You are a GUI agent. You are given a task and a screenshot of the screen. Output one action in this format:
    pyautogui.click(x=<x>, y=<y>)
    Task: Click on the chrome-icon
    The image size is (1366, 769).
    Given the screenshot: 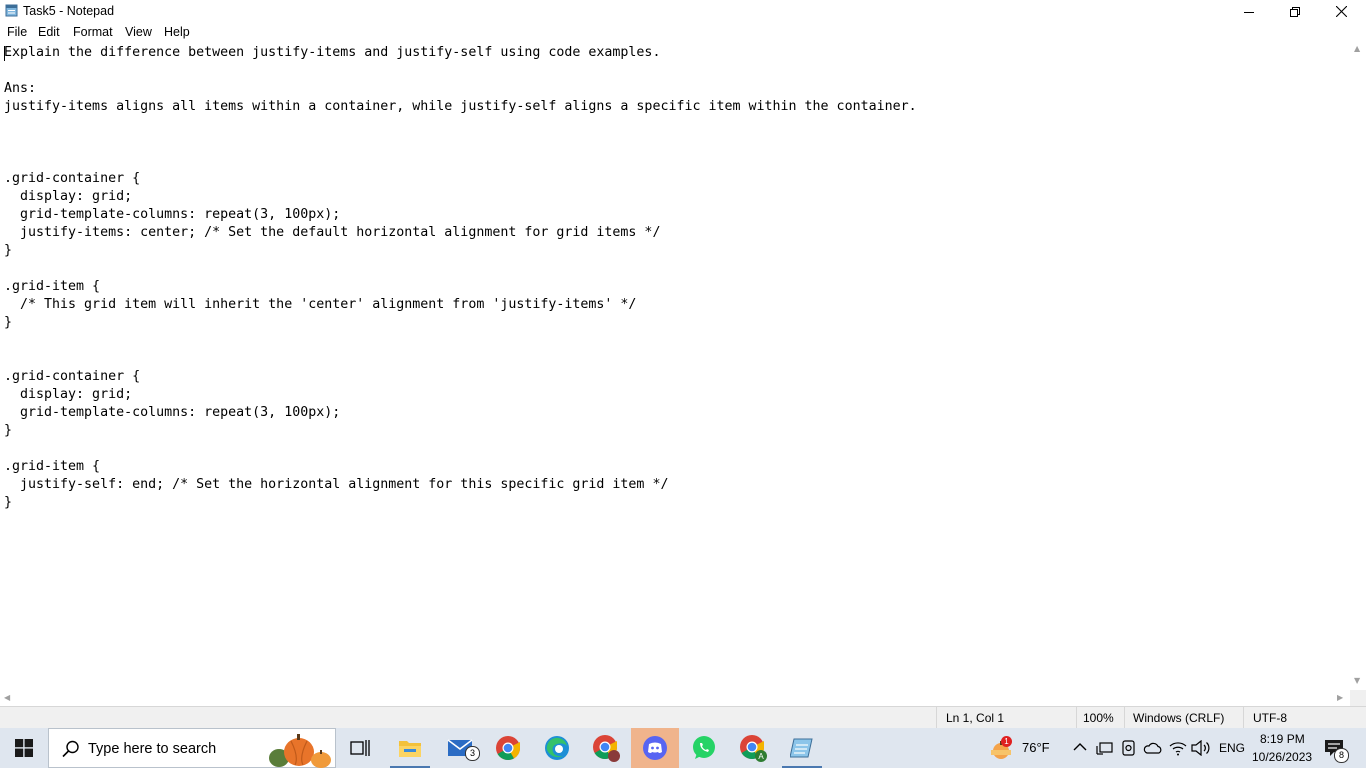 What is the action you would take?
    pyautogui.click(x=508, y=748)
    